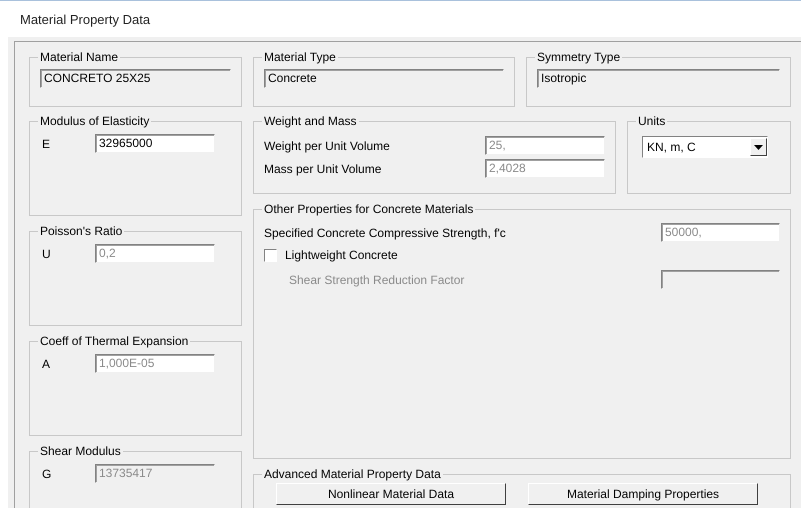 The image size is (801, 508). I want to click on group-label: Poisson's Ratio, so click(81, 231).